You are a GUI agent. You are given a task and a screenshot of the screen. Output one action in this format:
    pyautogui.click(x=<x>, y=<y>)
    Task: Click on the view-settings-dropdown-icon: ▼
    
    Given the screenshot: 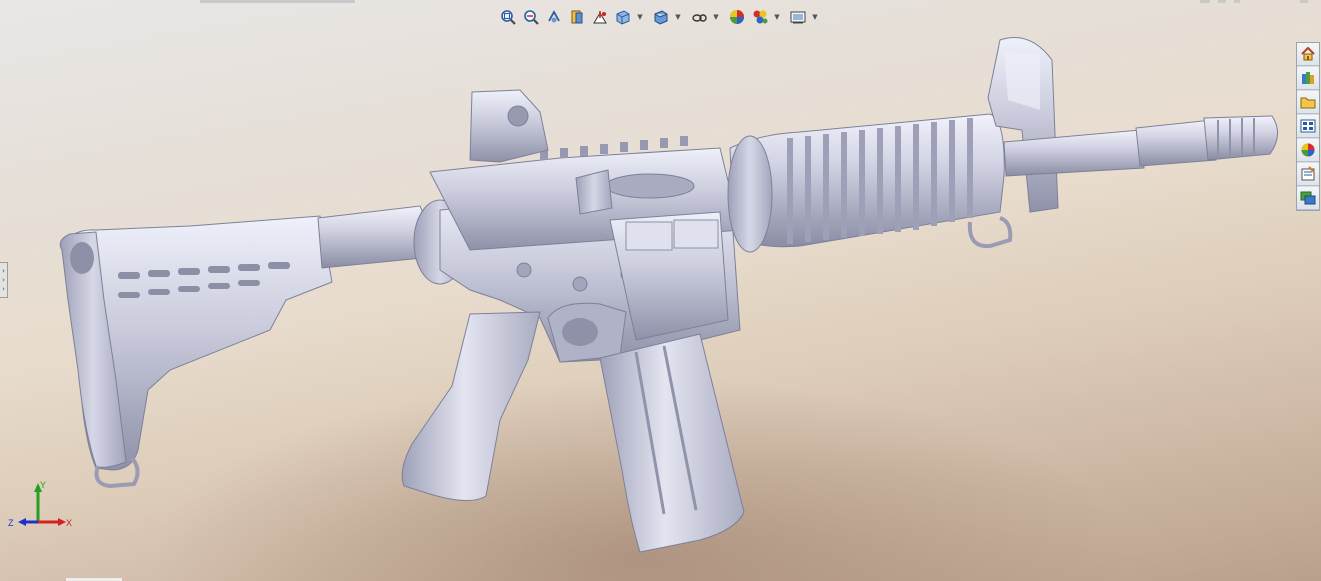 What is the action you would take?
    pyautogui.click(x=815, y=17)
    